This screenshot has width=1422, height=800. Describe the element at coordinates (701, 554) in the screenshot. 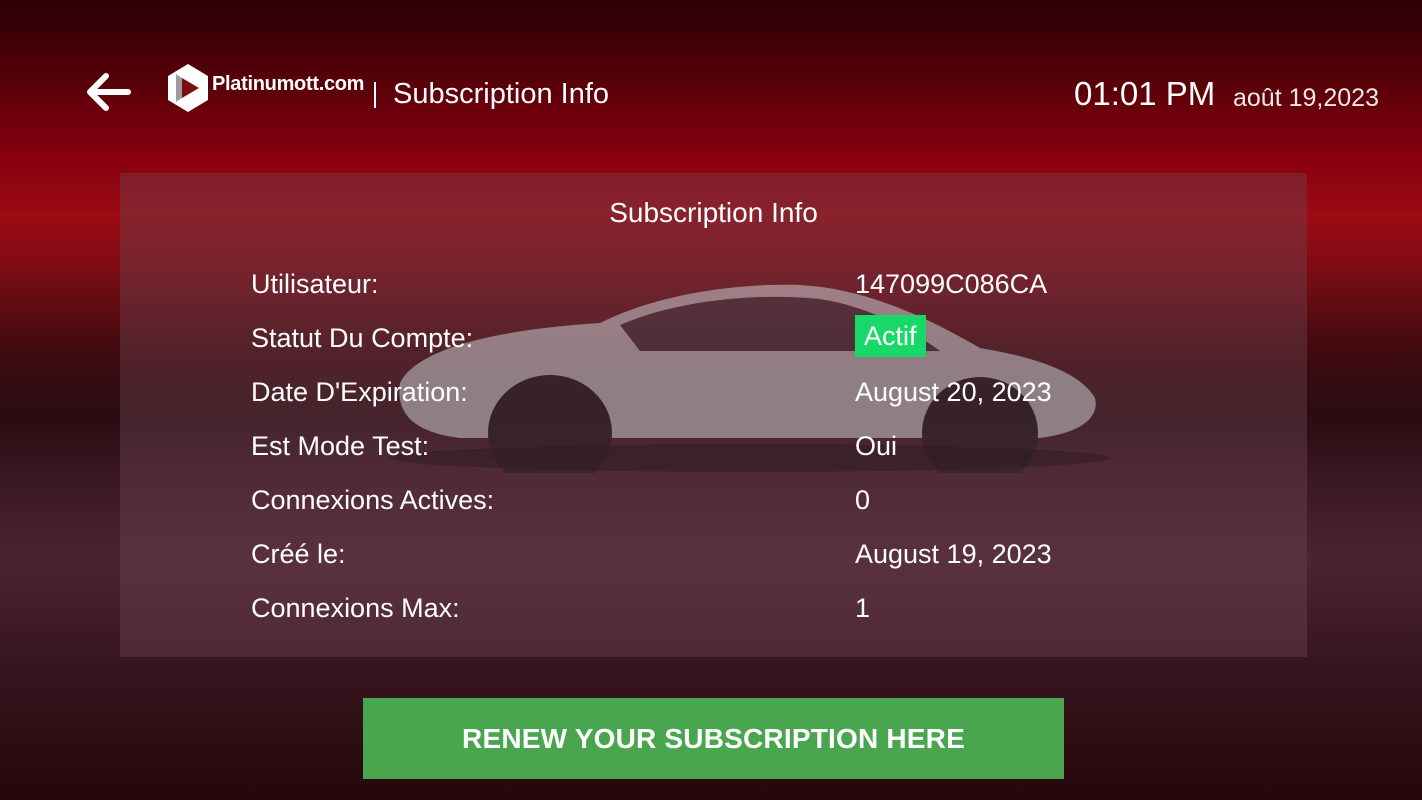

I see `info-row-cree-le: Créé le: August 19, 2023` at that location.